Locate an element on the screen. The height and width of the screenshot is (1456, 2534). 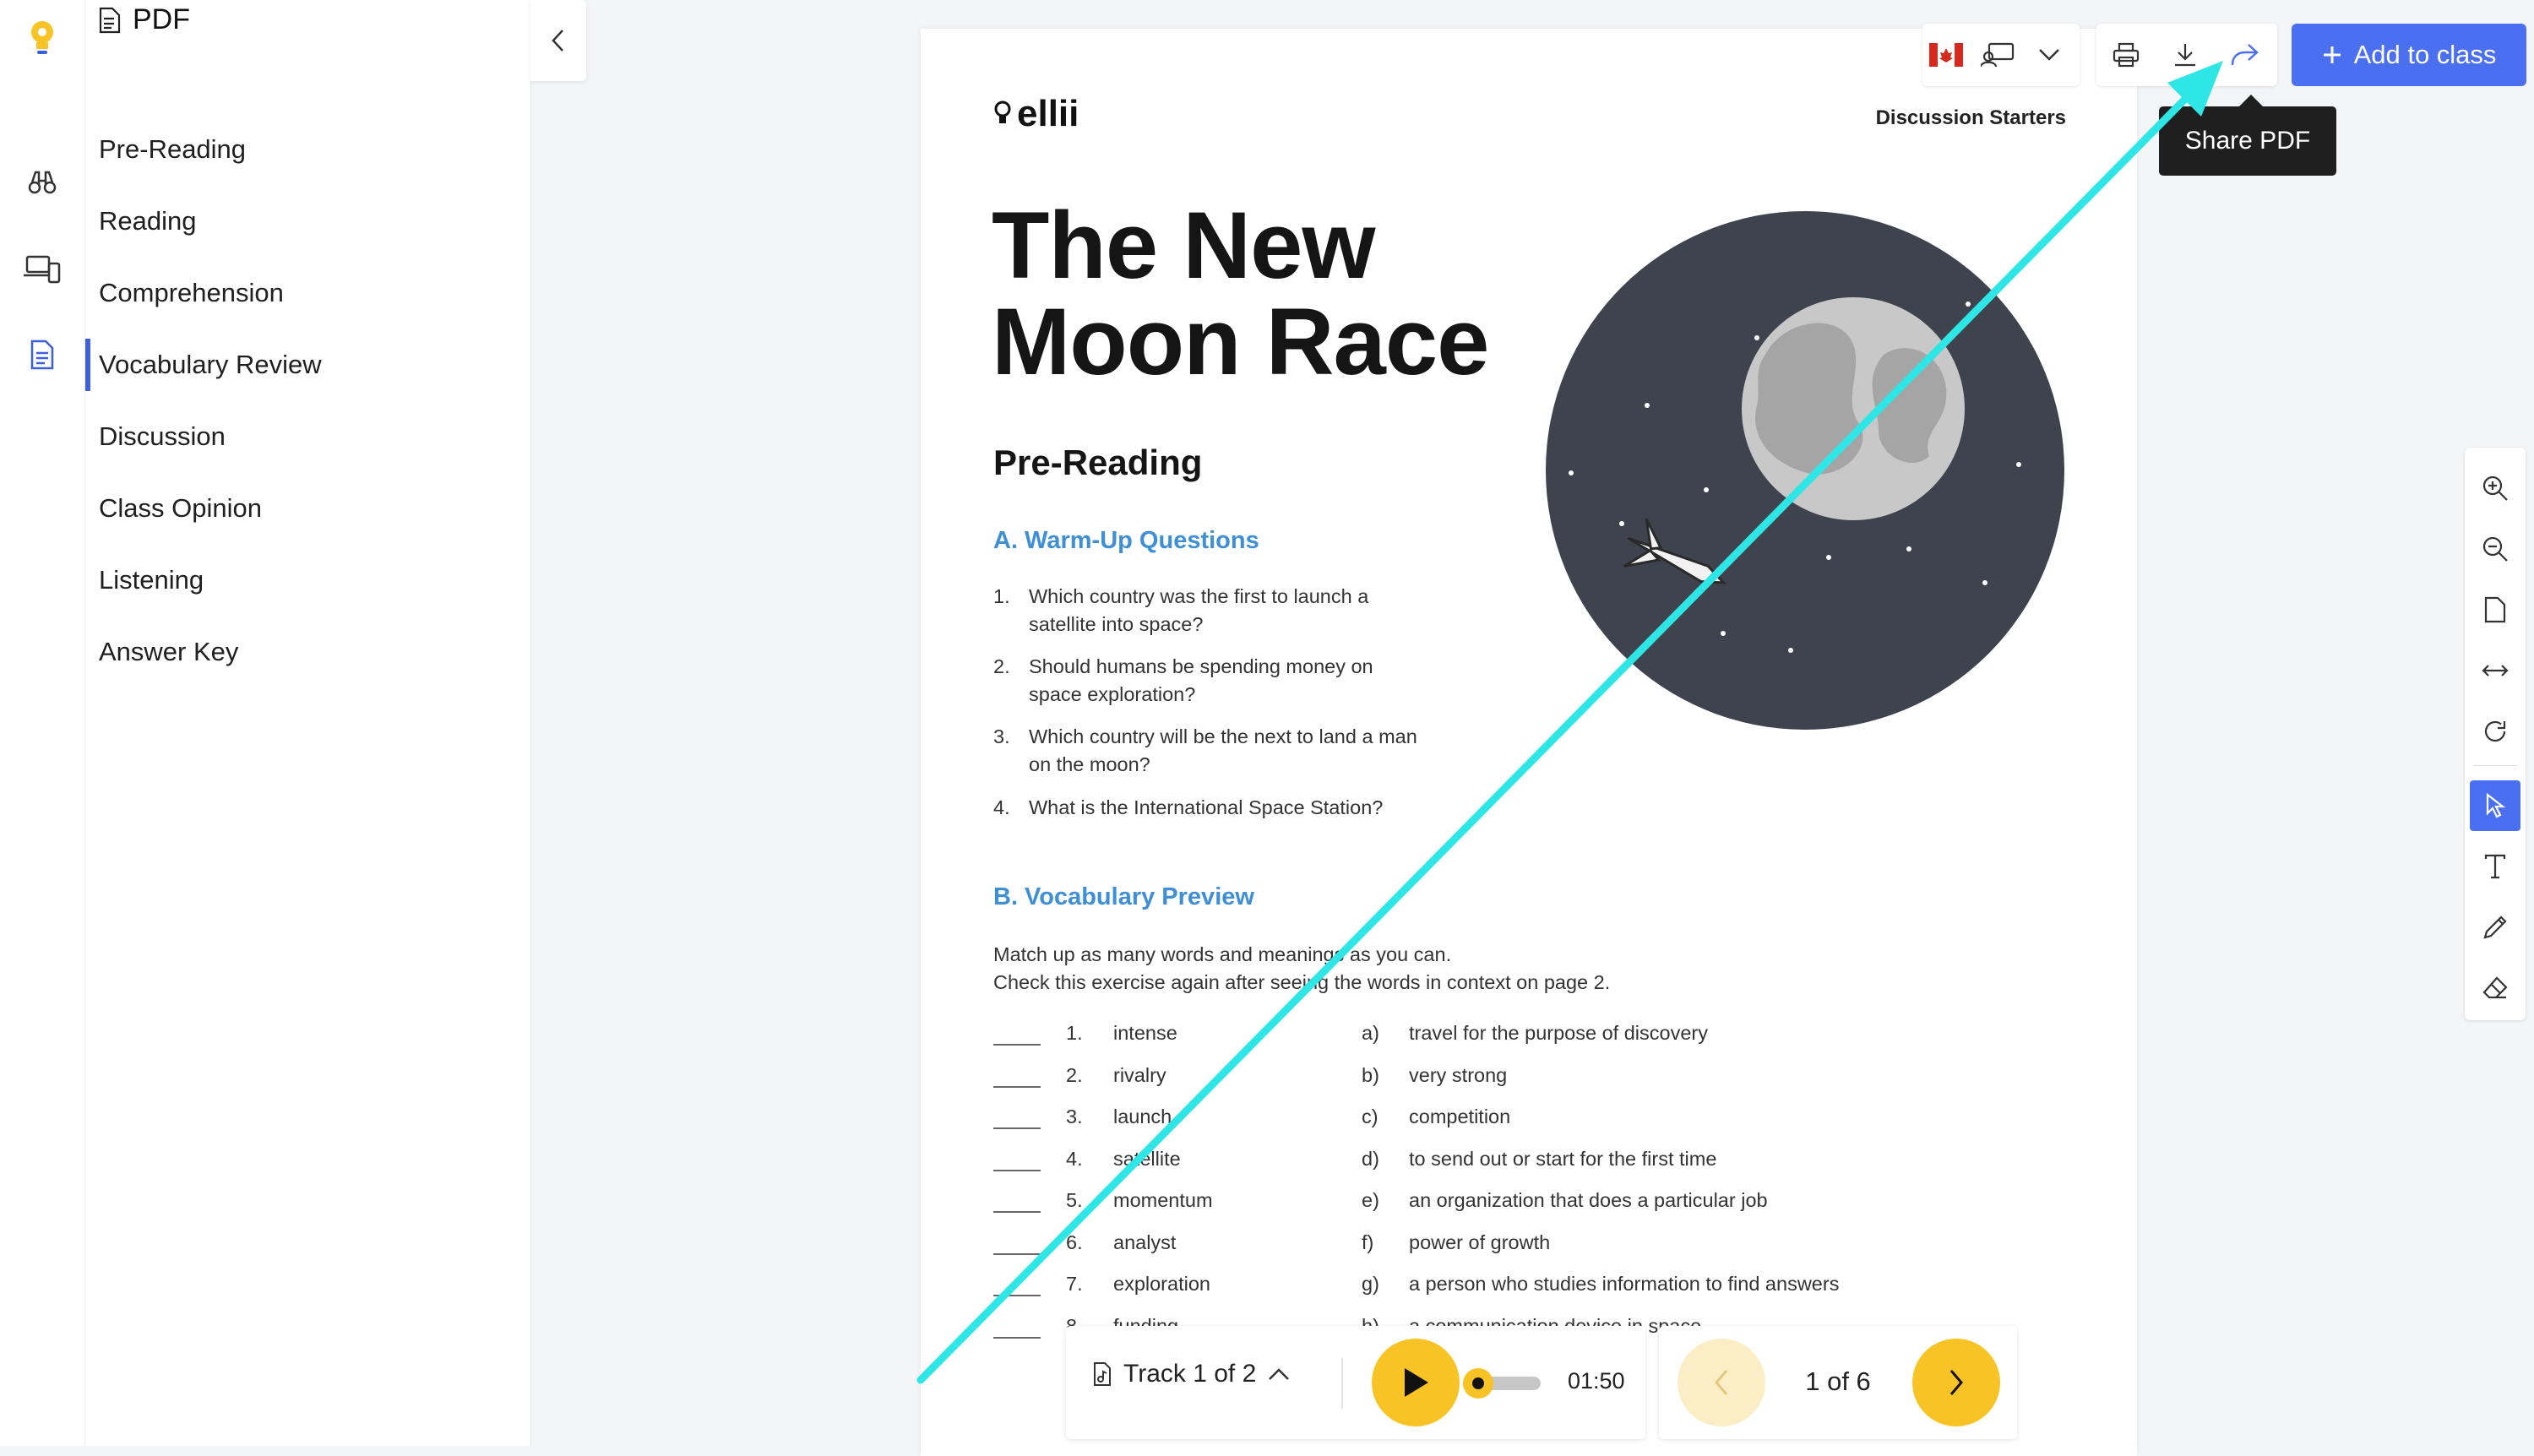
vocab-heading: B. Vocabulary Preview is located at coordinates (1123, 896).